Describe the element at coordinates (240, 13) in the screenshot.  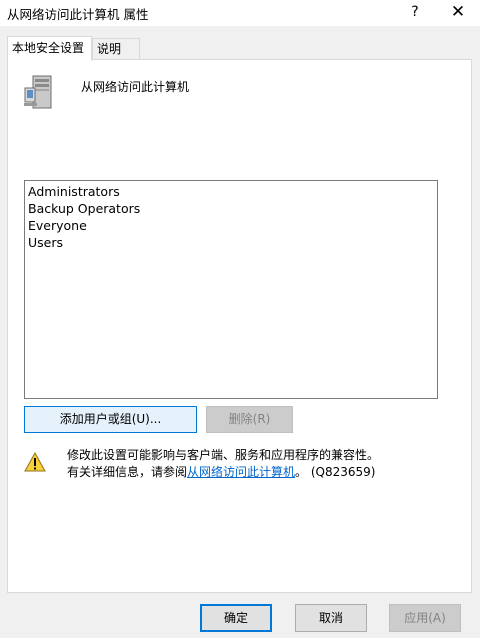
I see `title-bar: 从网络访问此计算机 属性 ? ✕` at that location.